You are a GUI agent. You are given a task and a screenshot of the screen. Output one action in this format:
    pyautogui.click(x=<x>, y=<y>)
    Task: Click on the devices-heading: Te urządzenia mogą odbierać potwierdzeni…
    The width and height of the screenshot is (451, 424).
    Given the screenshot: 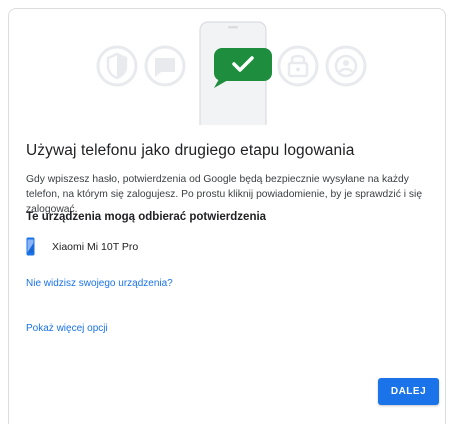 What is the action you would take?
    pyautogui.click(x=146, y=217)
    